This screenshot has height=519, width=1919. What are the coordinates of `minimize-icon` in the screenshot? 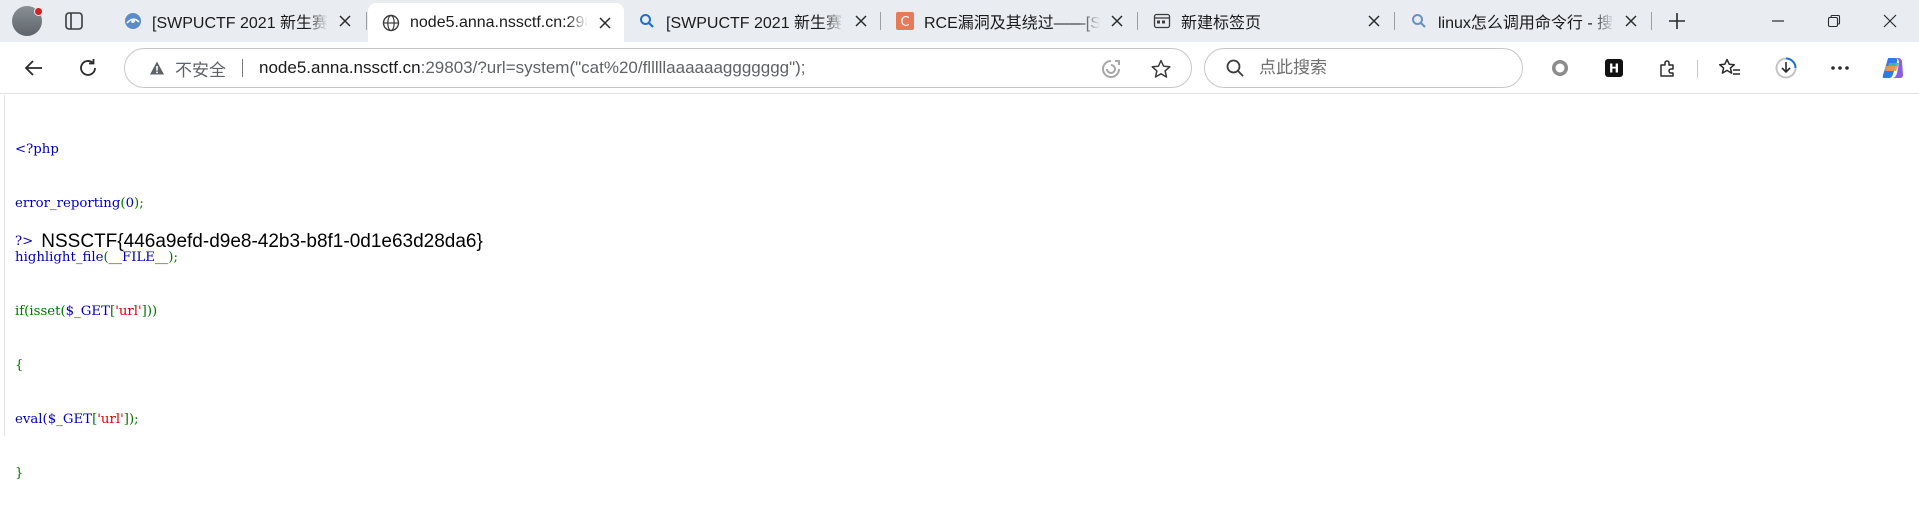 It's located at (1778, 21).